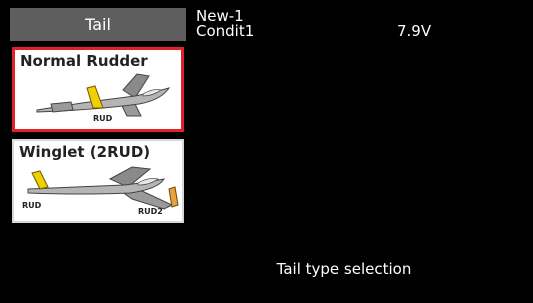 This screenshot has width=533, height=303. Describe the element at coordinates (98, 89) in the screenshot. I see `normal-rudder-option: Normal Rudder RUD` at that location.